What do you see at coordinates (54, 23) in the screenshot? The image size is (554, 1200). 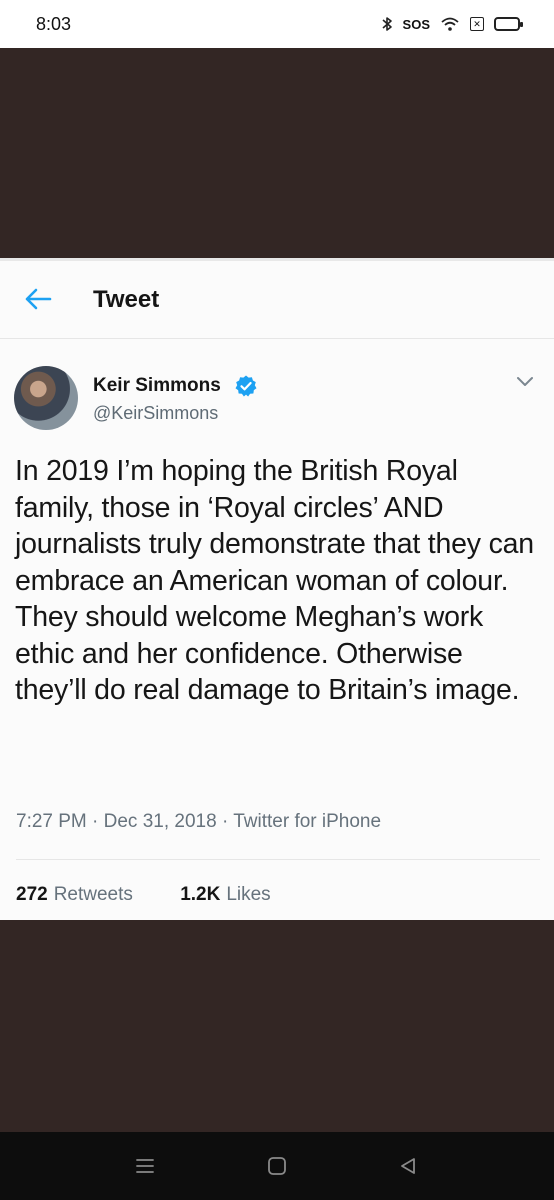 I see `status-time: 8:03` at bounding box center [54, 23].